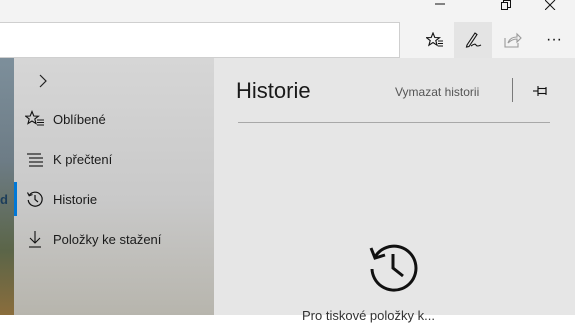 This screenshot has width=575, height=323. I want to click on star-list-icon, so click(35, 119).